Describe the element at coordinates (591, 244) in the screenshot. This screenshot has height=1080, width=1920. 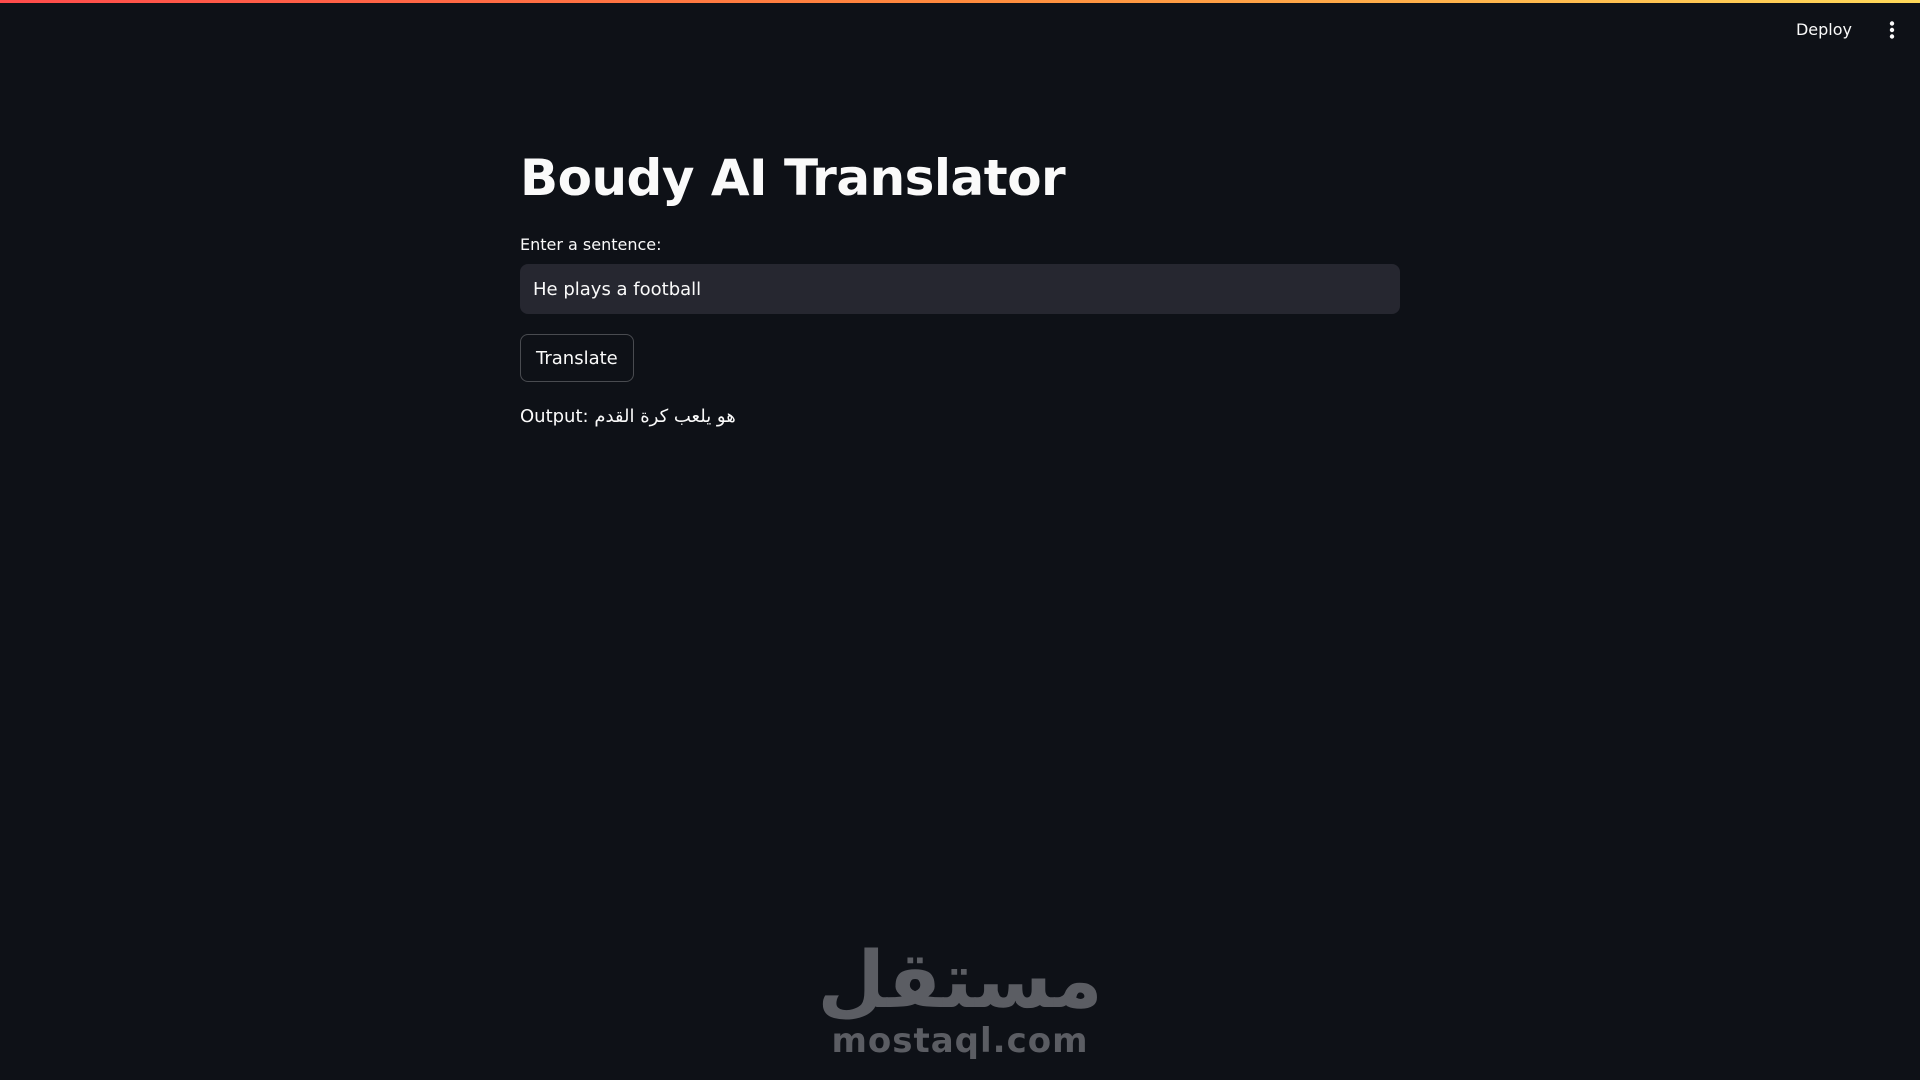
I see `sentence-input-label: Enter a sentence:` at that location.